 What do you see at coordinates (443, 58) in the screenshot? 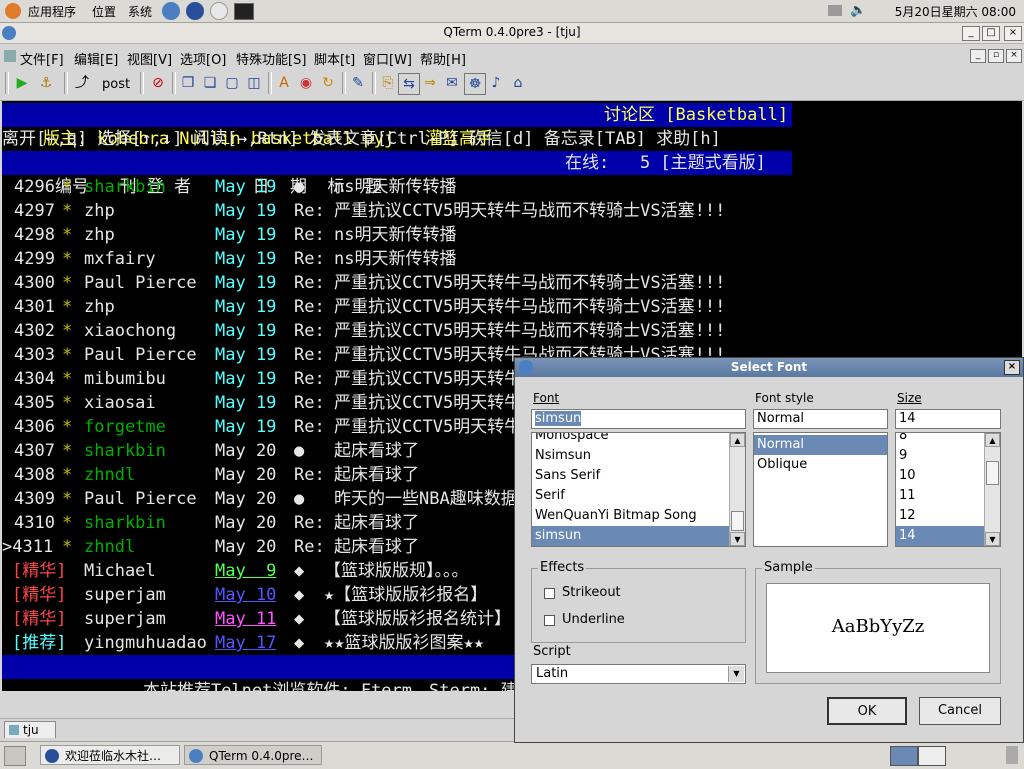
I see `menu-help: 帮助[H]` at bounding box center [443, 58].